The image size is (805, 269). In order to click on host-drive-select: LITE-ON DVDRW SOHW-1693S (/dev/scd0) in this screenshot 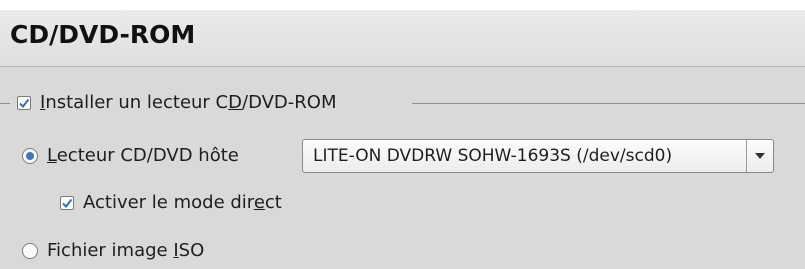, I will do `click(538, 156)`.